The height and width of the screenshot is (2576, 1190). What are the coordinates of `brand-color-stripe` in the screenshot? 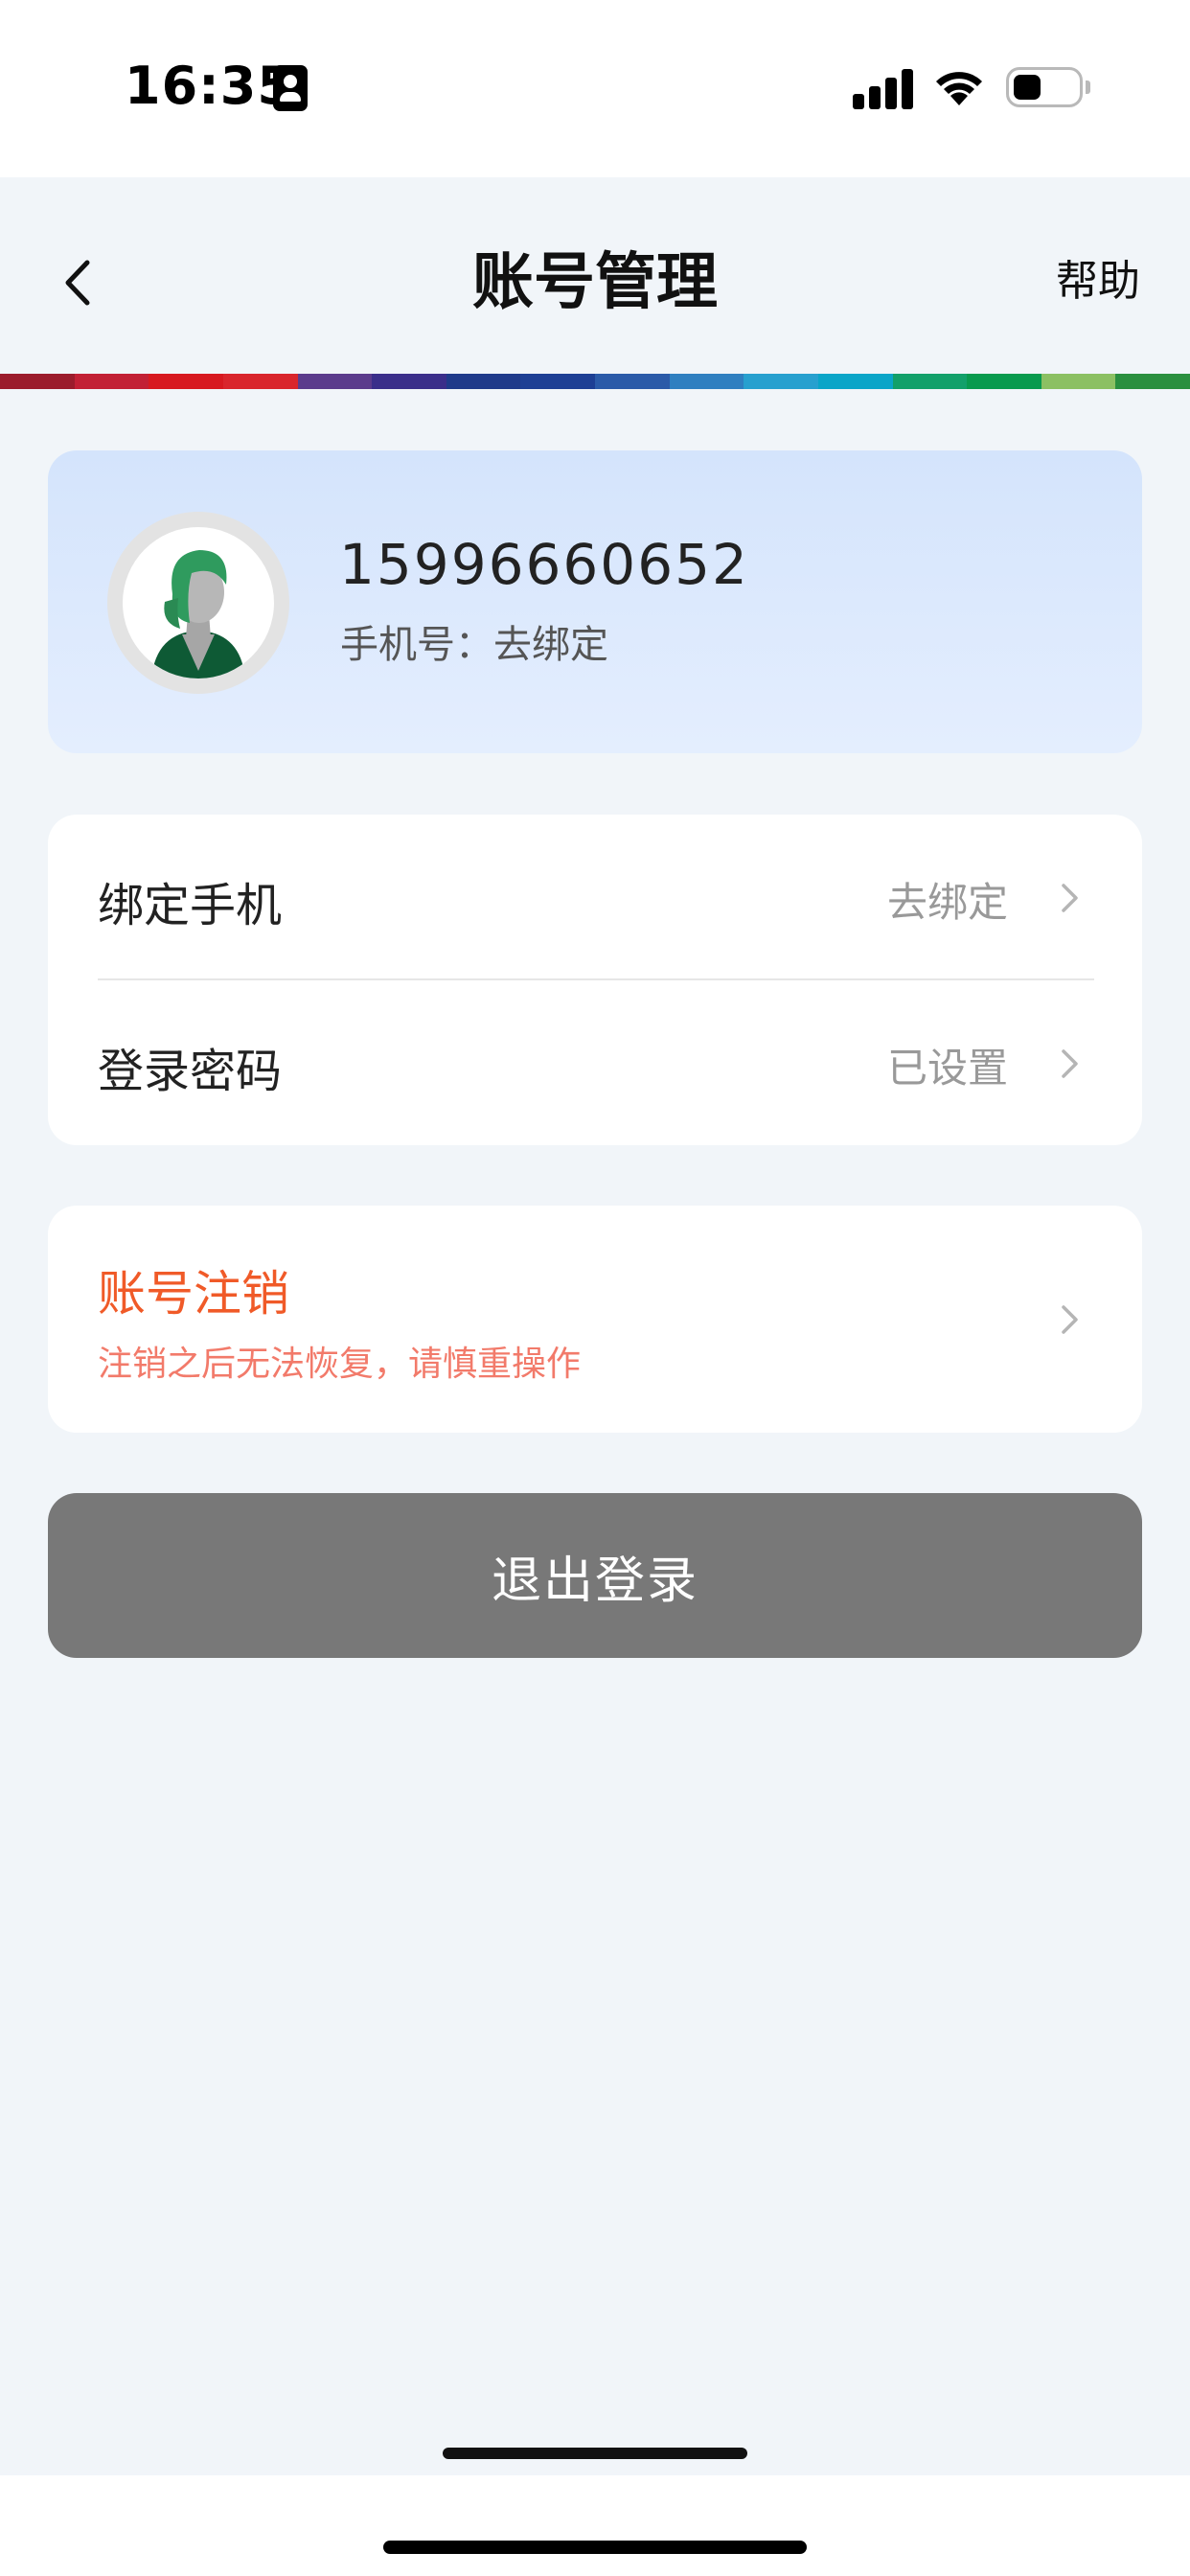 It's located at (595, 381).